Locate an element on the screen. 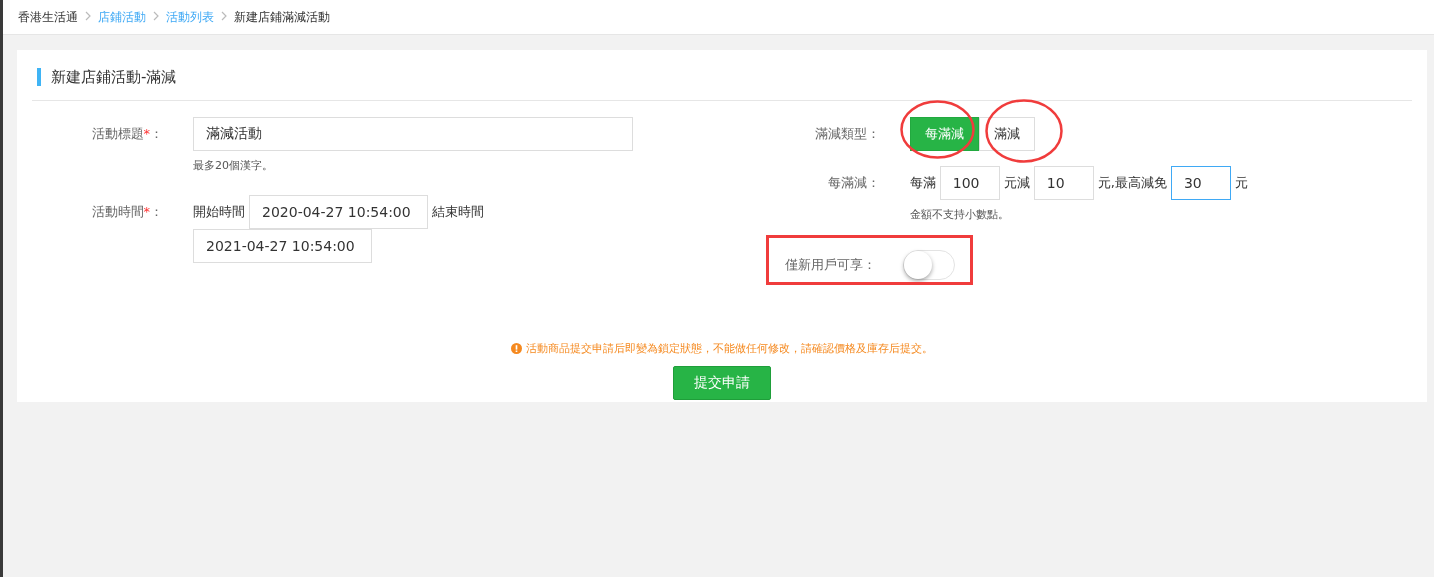  breadcrumb-text: 新建店鋪滿減活動 is located at coordinates (282, 17).